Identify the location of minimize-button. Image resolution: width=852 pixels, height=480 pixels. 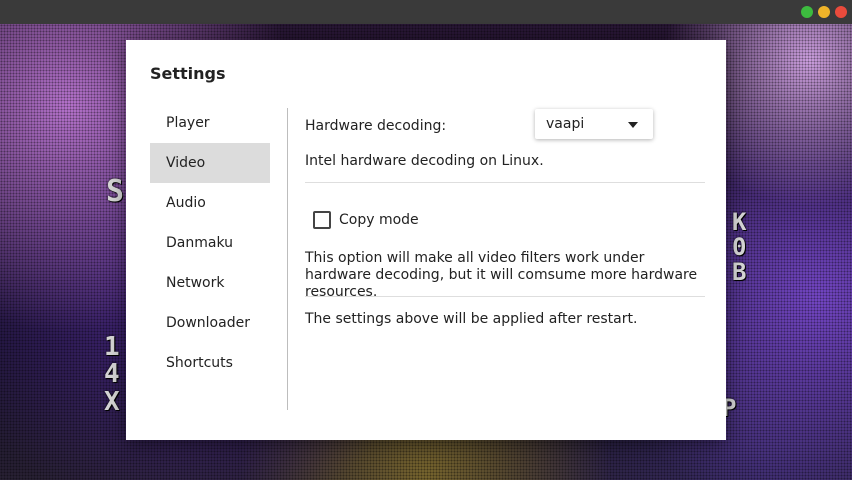
(807, 12).